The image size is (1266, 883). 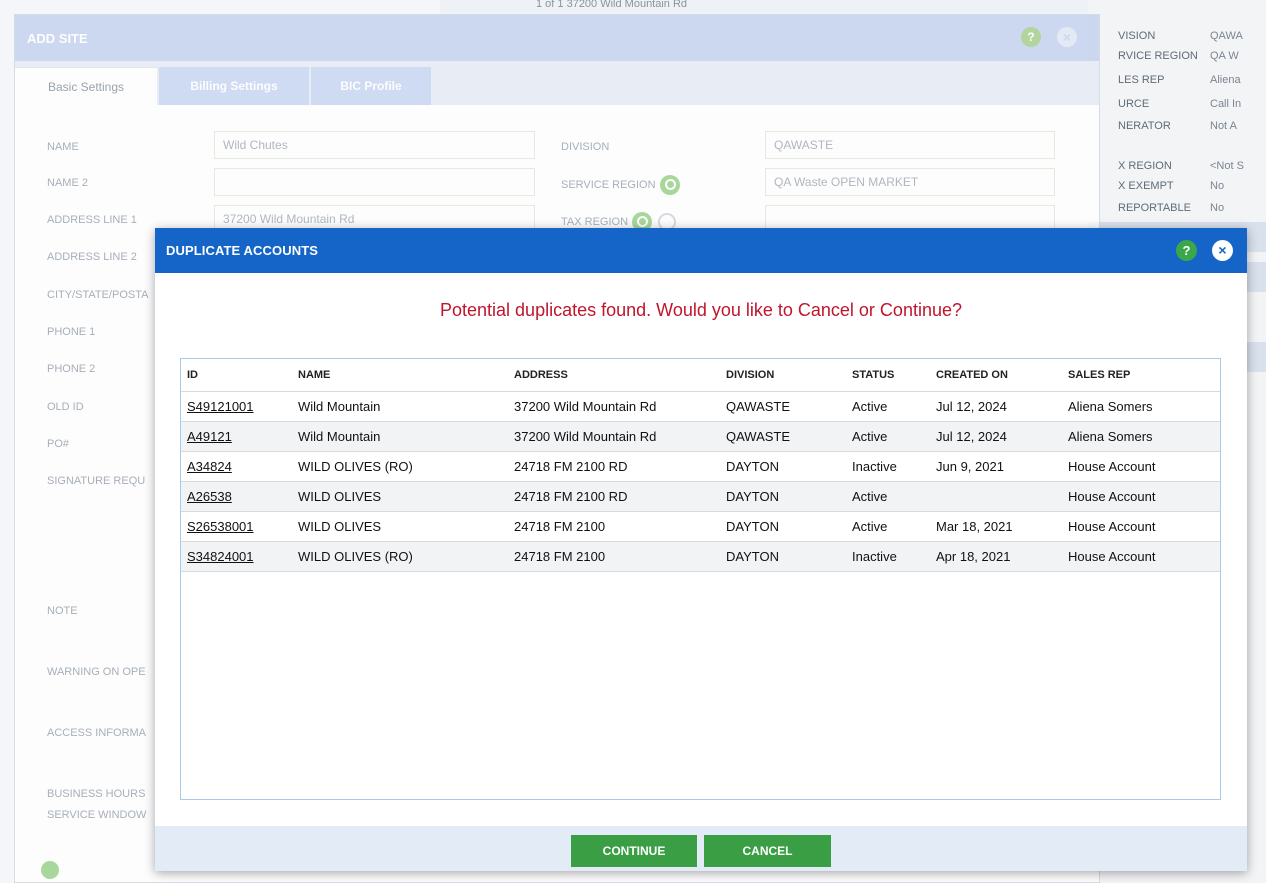 I want to click on cancel-button: CANCEL, so click(x=767, y=851).